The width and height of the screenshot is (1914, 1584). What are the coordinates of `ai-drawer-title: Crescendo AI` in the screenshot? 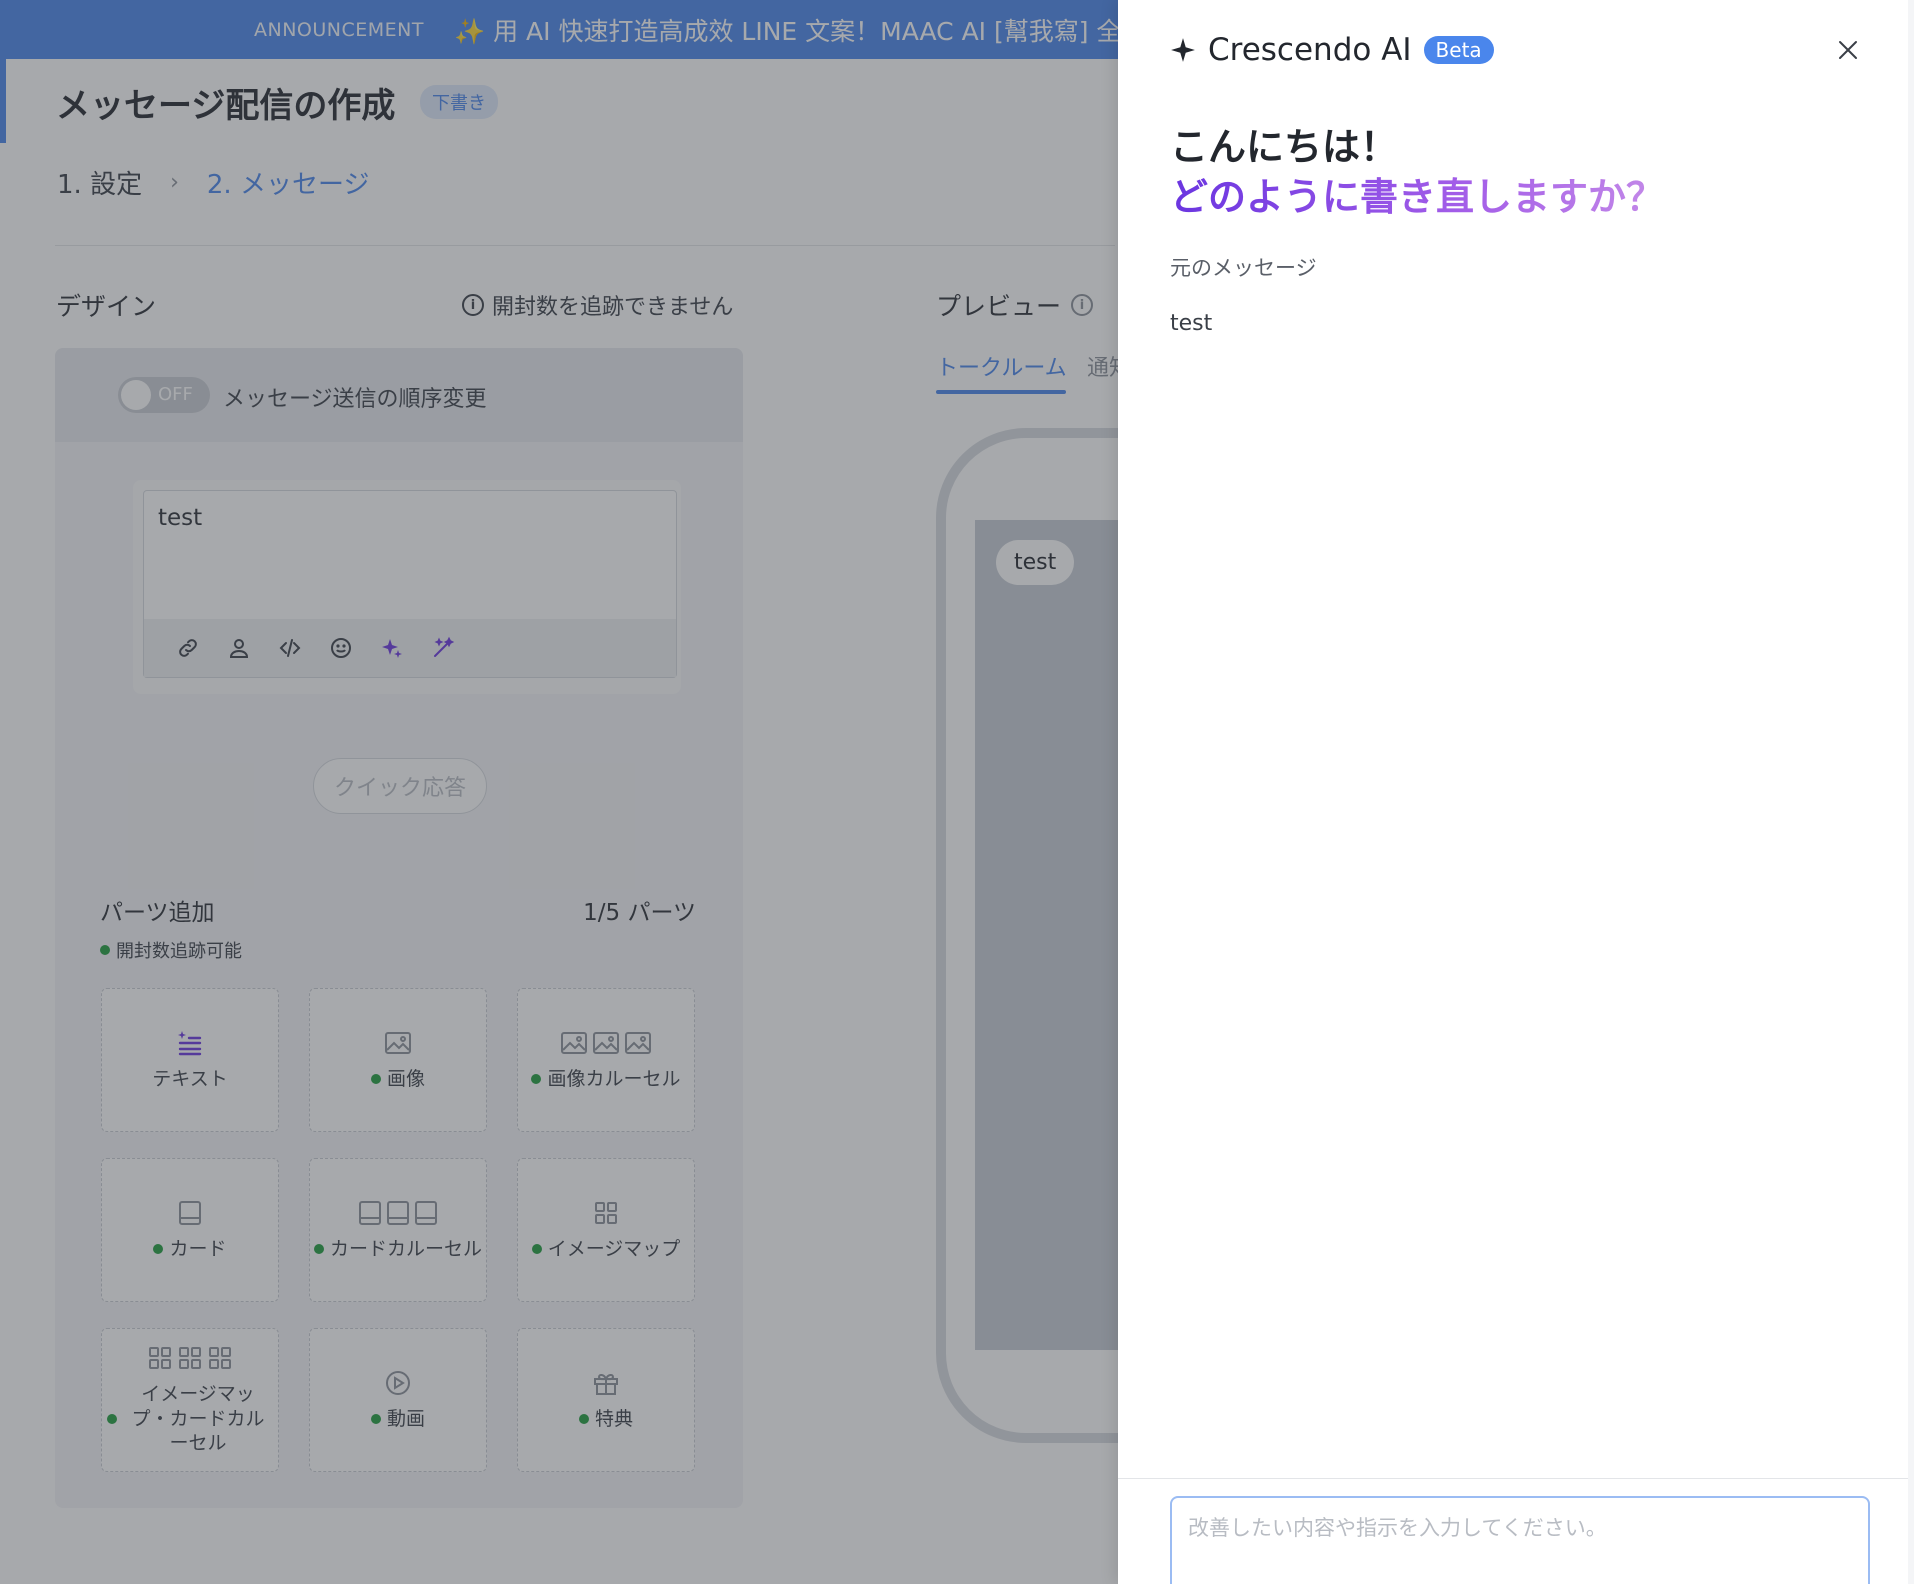 It's located at (1310, 50).